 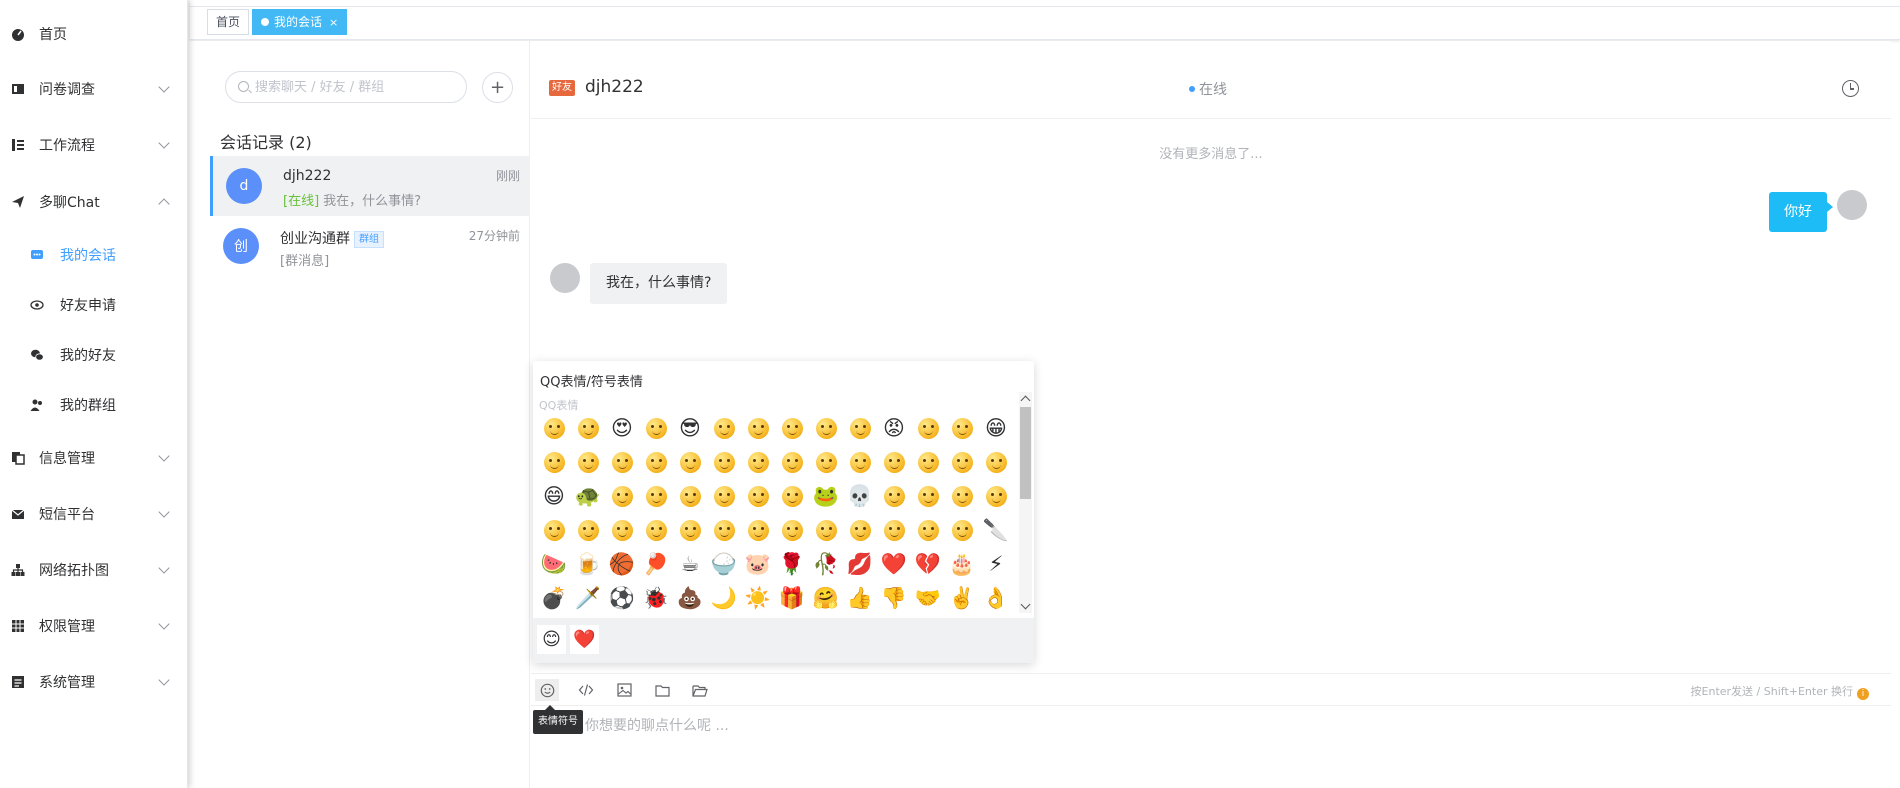 What do you see at coordinates (622, 564) in the screenshot?
I see `emoji-item: 🏀` at bounding box center [622, 564].